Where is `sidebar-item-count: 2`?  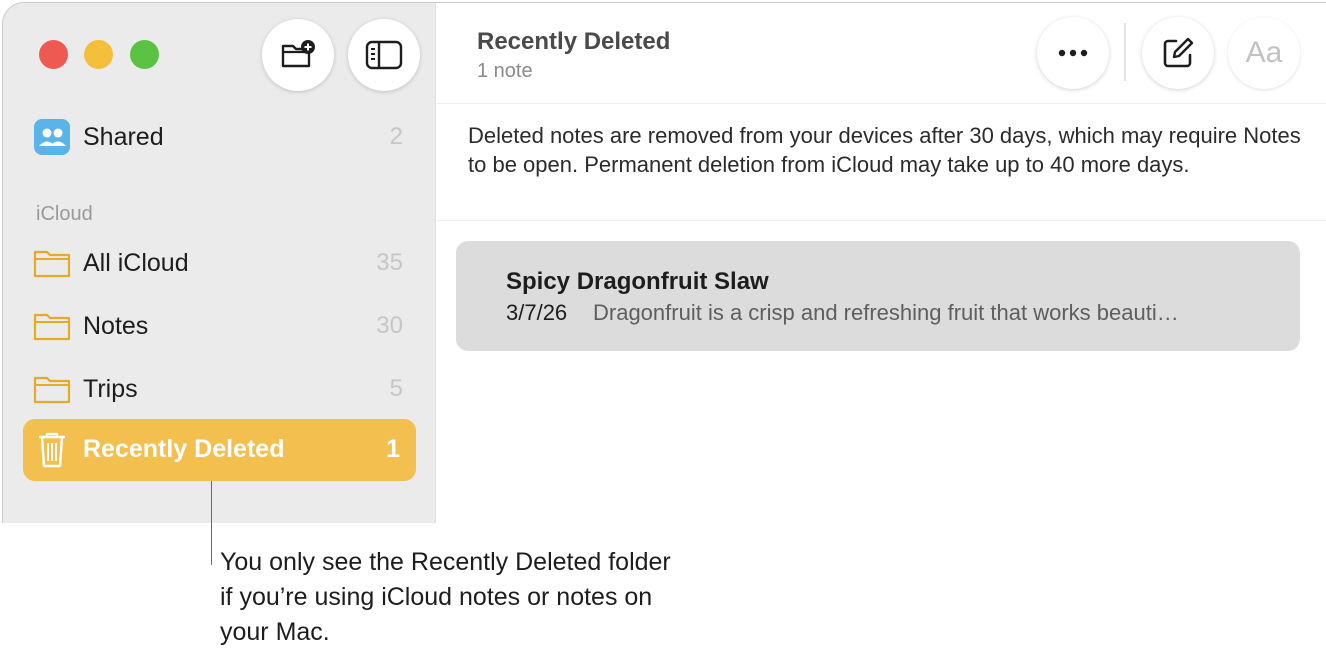 sidebar-item-count: 2 is located at coordinates (396, 136).